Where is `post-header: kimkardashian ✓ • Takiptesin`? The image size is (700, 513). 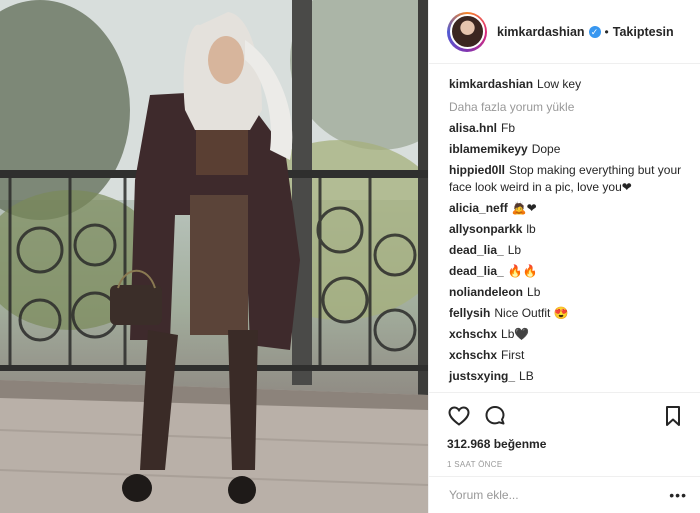
post-header: kimkardashian ✓ • Takiptesin is located at coordinates (564, 32).